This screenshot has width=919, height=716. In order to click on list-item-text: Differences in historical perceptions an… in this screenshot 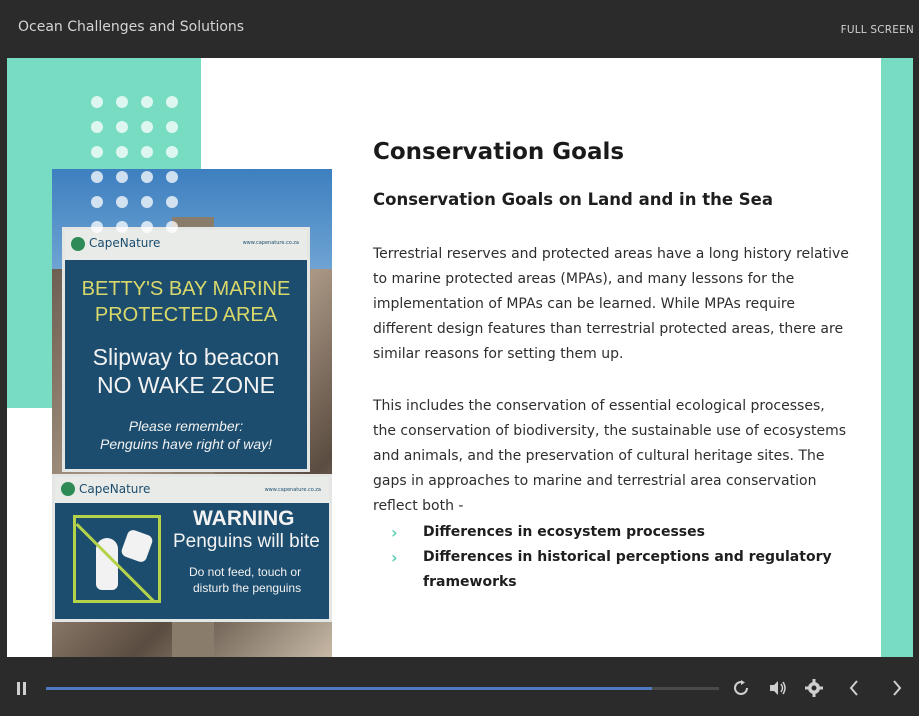, I will do `click(627, 569)`.